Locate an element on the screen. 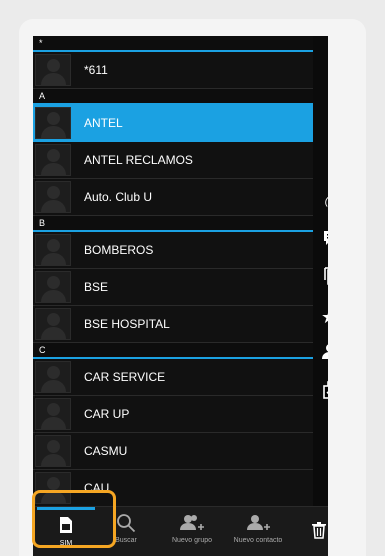  delete-icon is located at coordinates (318, 532).